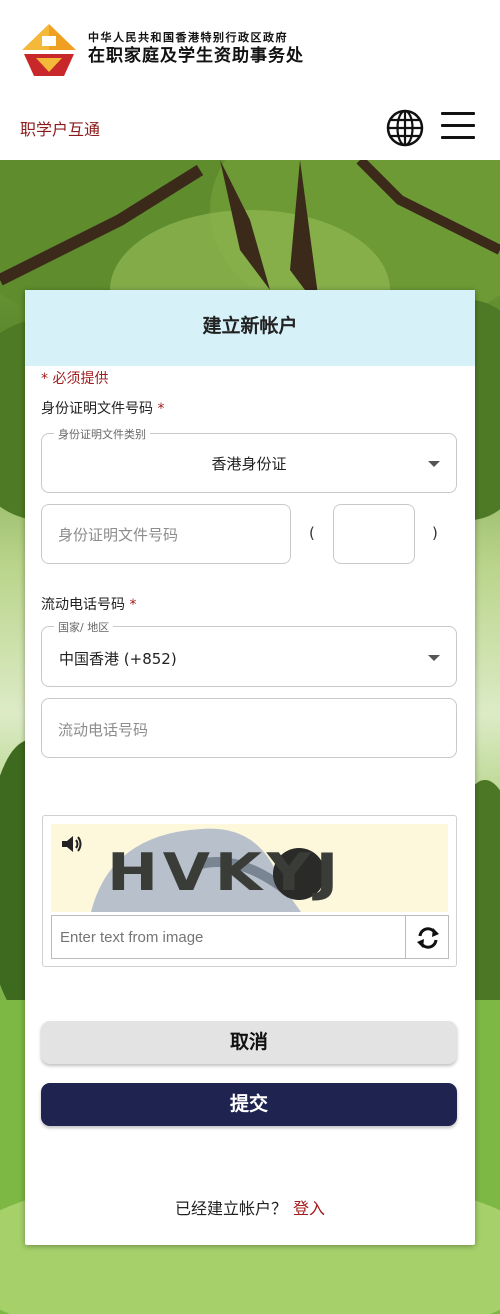 This screenshot has width=500, height=1314. Describe the element at coordinates (102, 434) in the screenshot. I see `document-type-legend: 身份证明文件类别` at that location.